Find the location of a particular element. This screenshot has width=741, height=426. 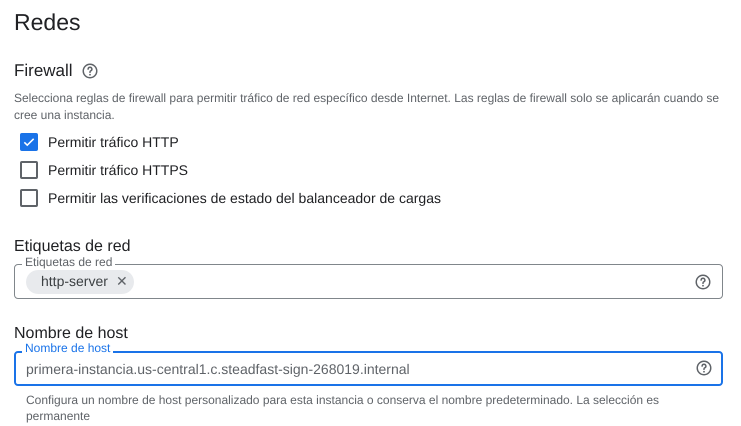

section-heading: Nombre de host is located at coordinates (71, 333).